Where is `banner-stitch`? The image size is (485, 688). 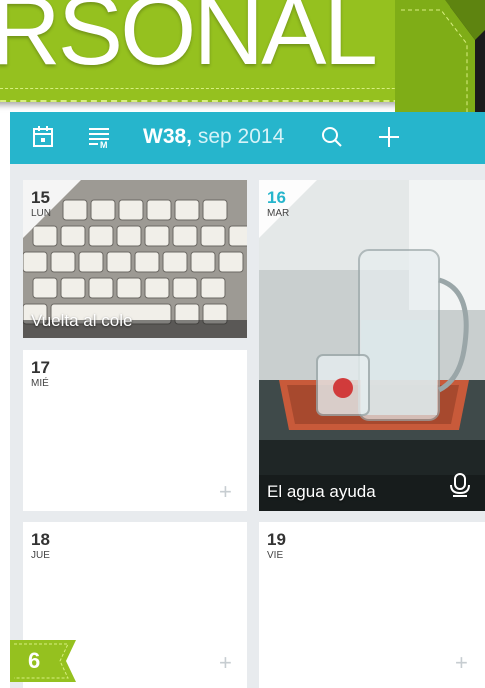 banner-stitch is located at coordinates (225, 88).